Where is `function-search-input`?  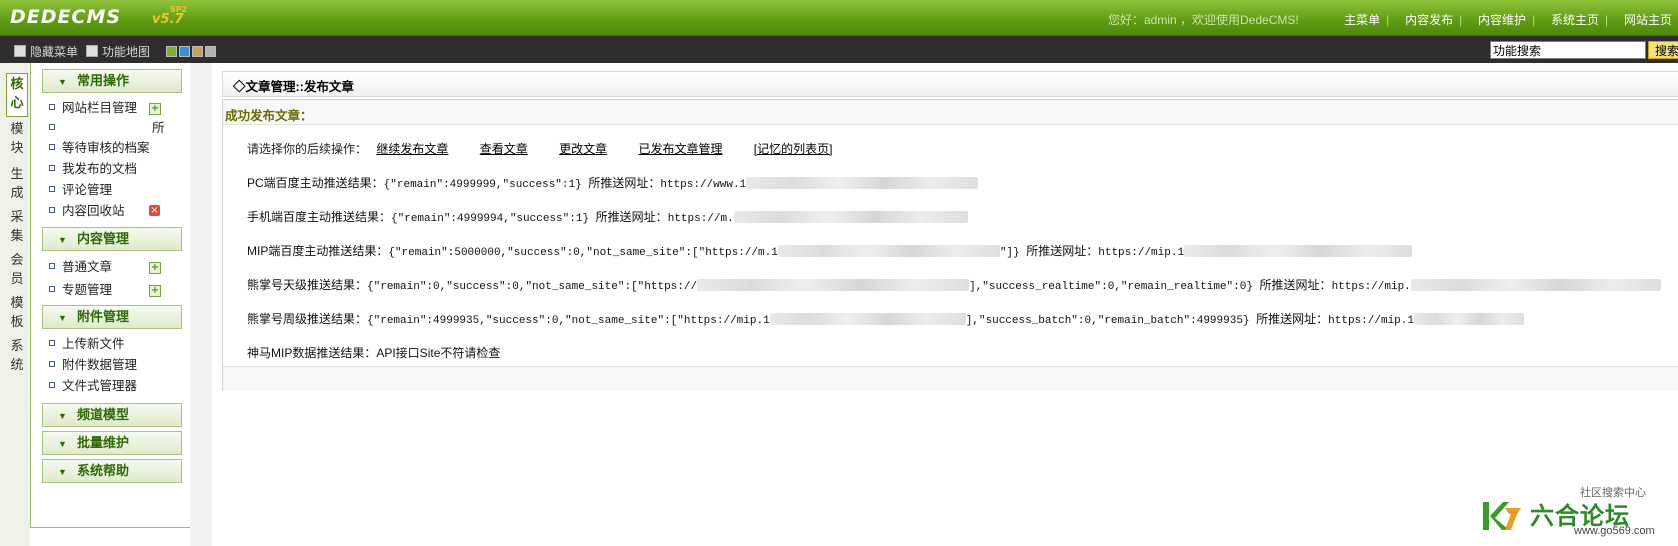 function-search-input is located at coordinates (1568, 50).